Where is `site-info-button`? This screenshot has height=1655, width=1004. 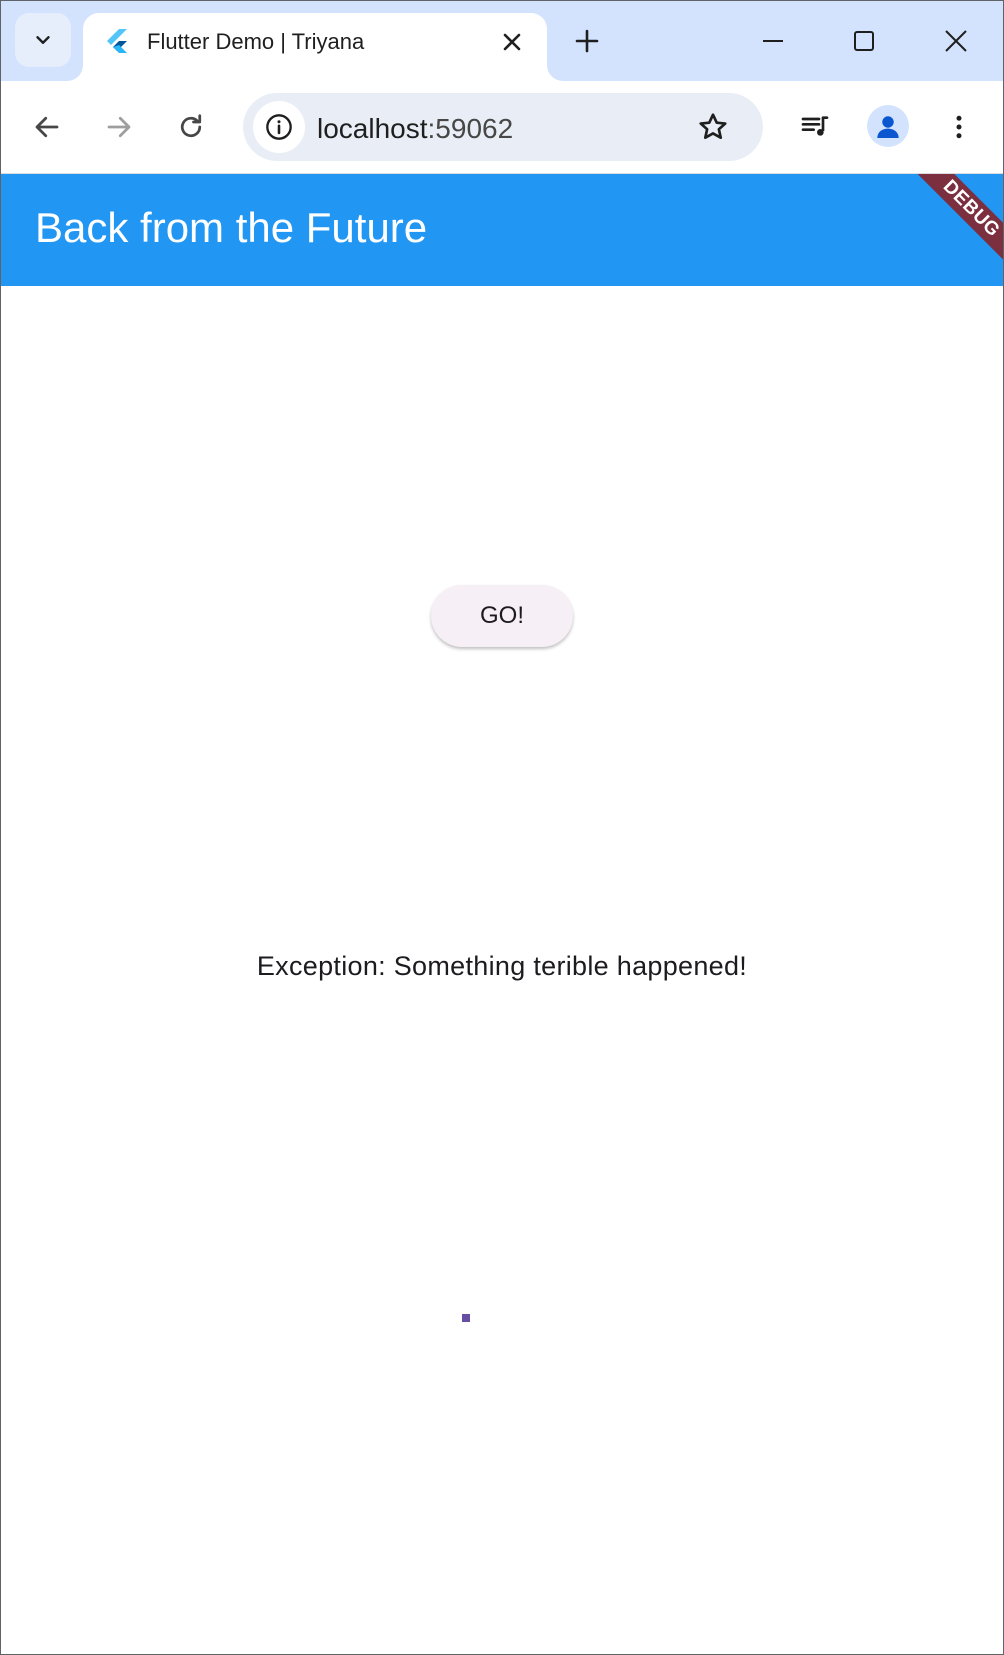
site-info-button is located at coordinates (279, 127).